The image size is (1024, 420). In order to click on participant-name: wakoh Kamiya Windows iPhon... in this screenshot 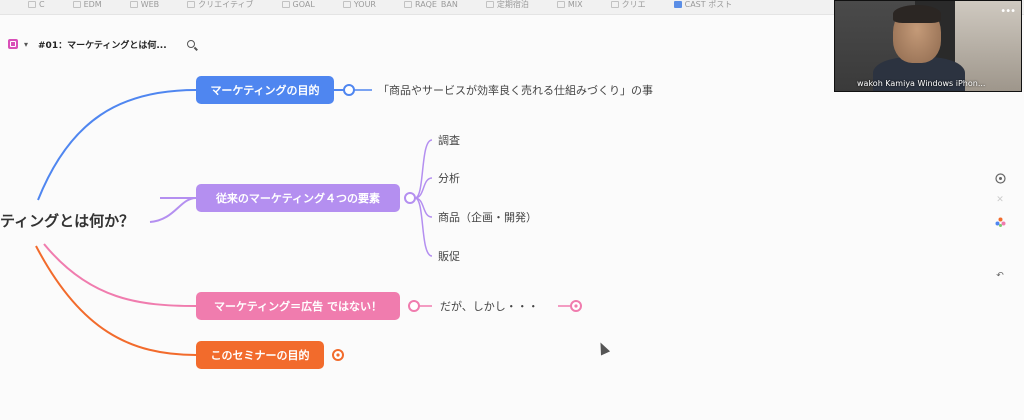, I will do `click(921, 83)`.